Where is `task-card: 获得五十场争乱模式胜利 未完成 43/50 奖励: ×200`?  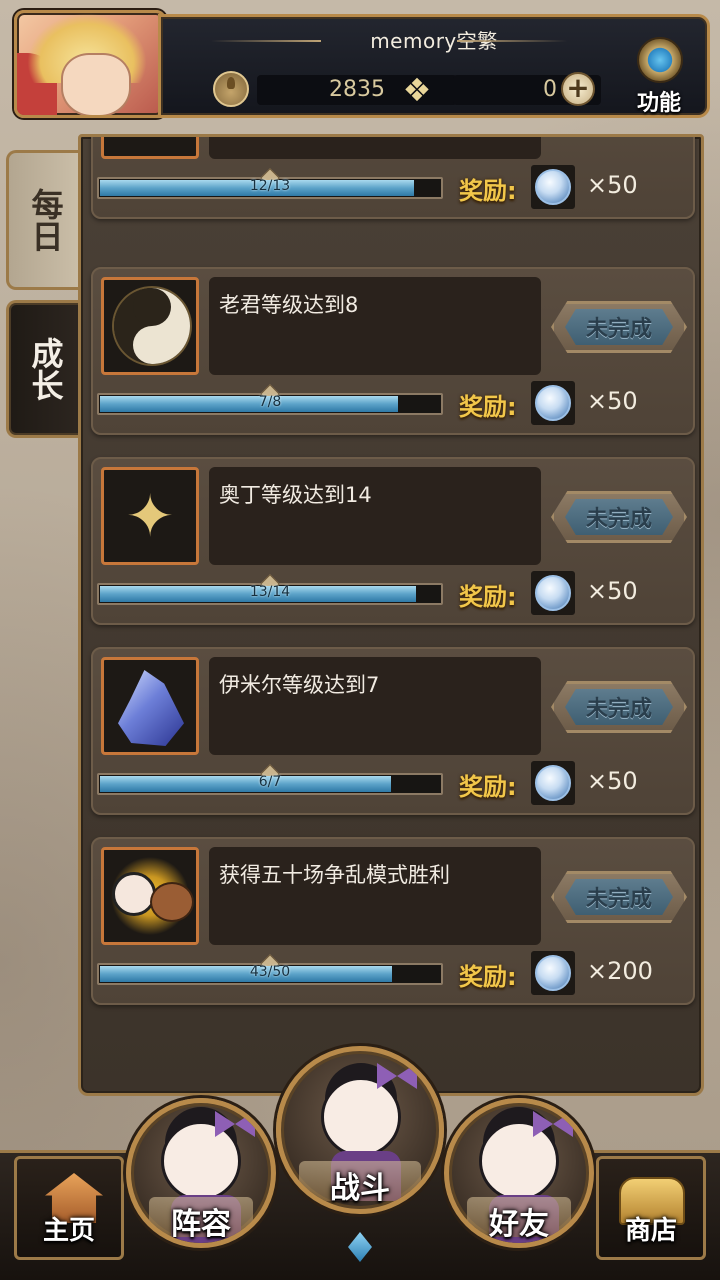
task-card: 获得五十场争乱模式胜利 未完成 43/50 奖励: ×200 is located at coordinates (393, 921).